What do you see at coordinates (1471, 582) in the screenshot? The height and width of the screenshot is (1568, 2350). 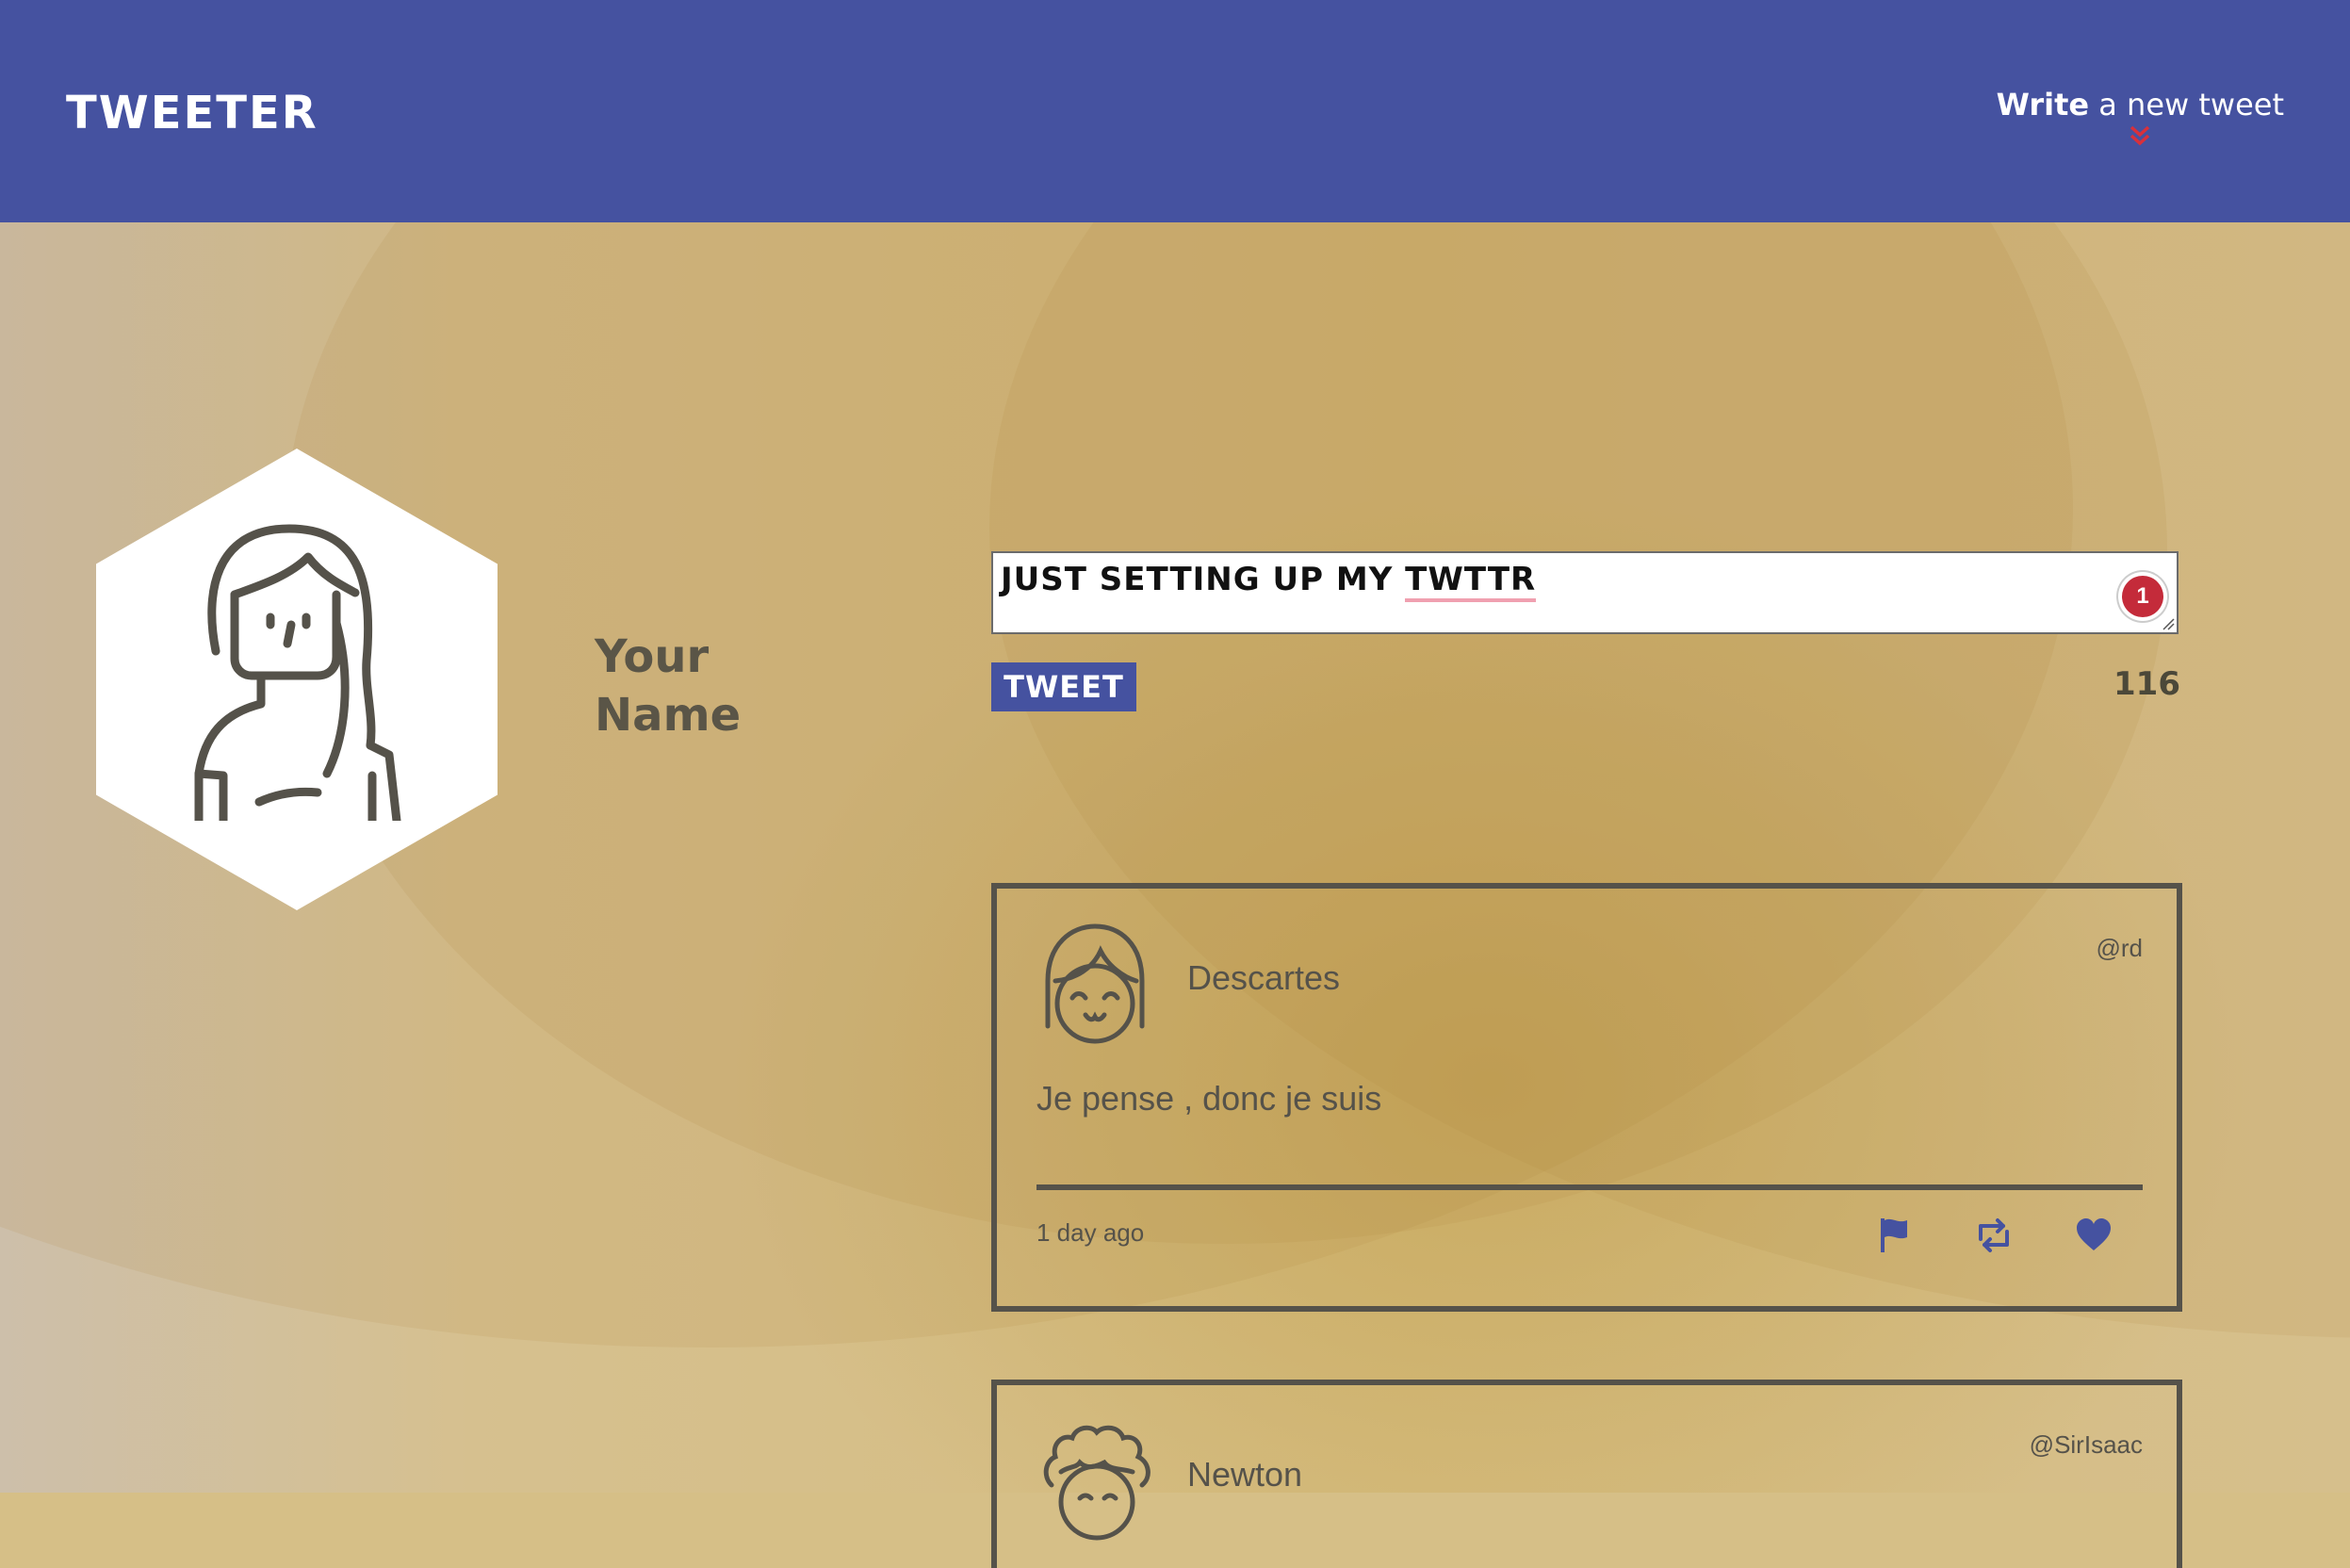 I see `misspelled-word: TWTTR` at bounding box center [1471, 582].